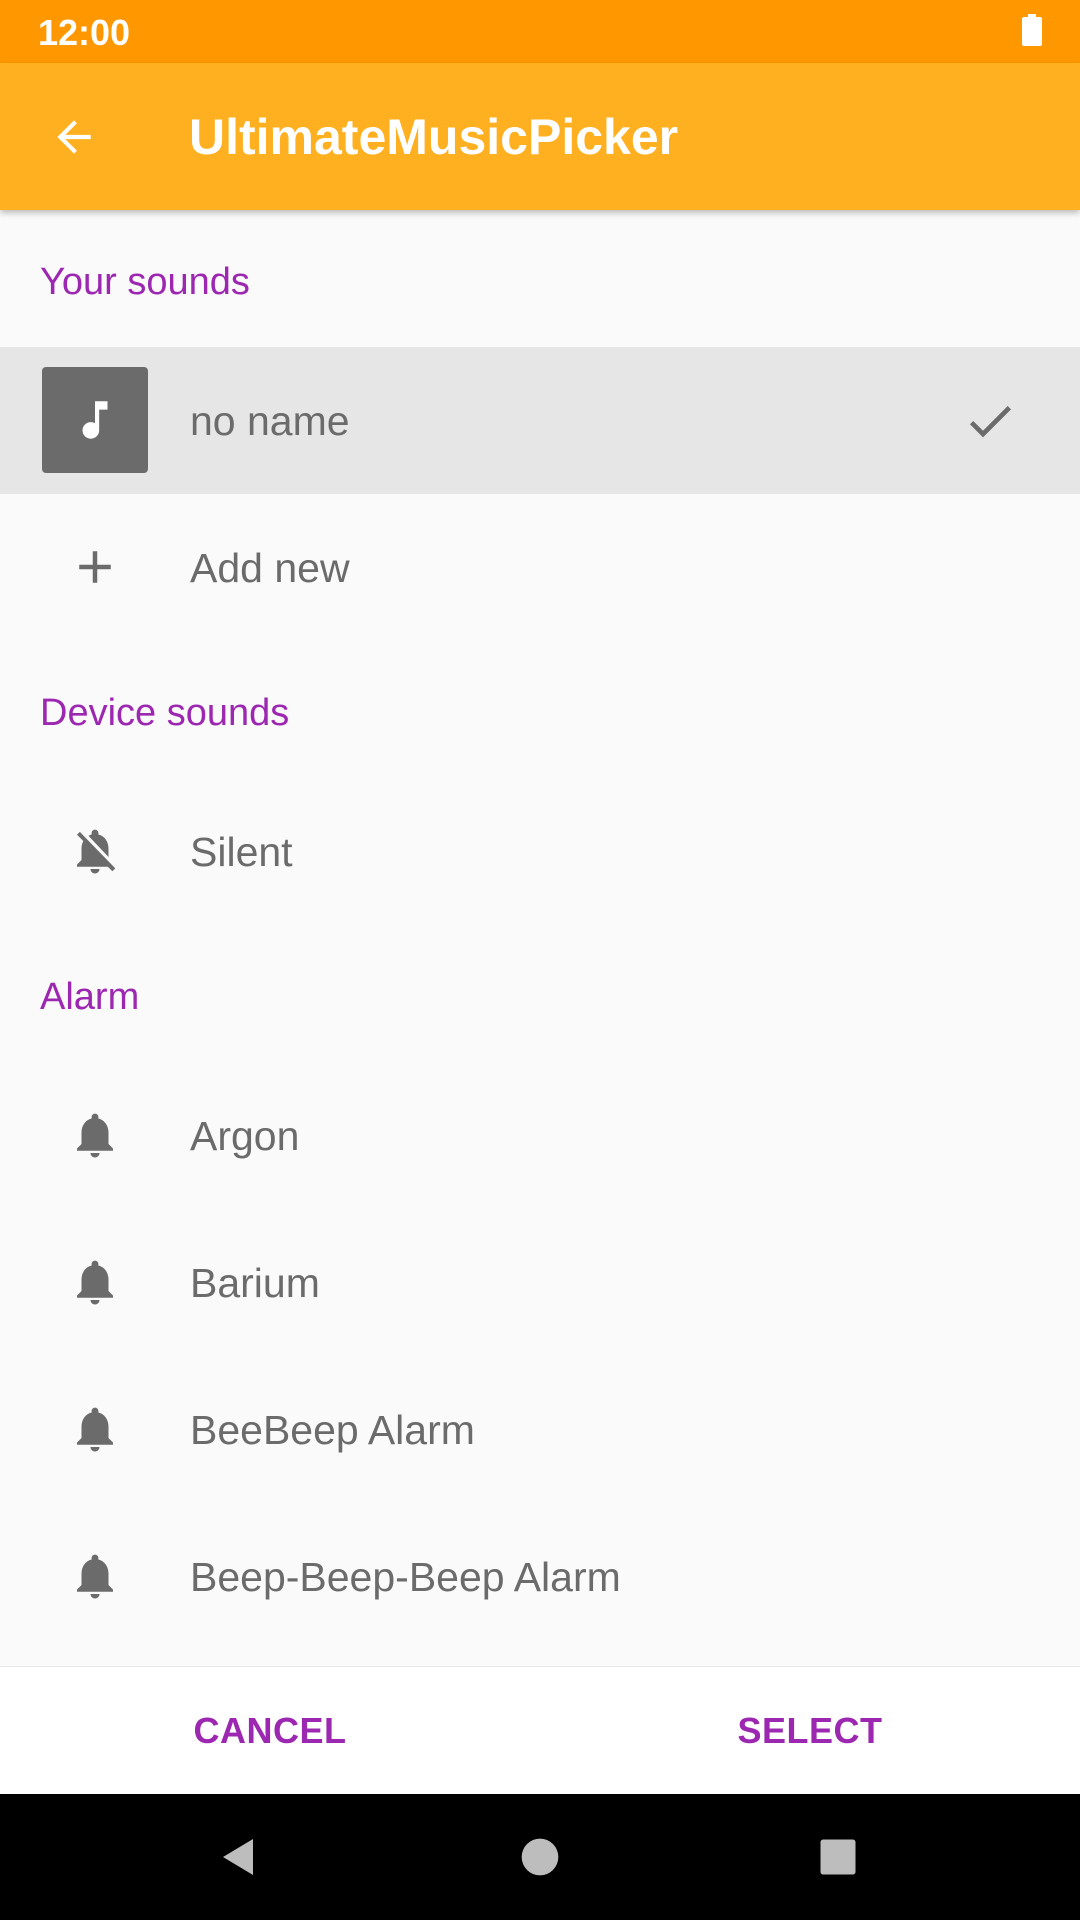 The image size is (1080, 1920). What do you see at coordinates (540, 31) in the screenshot?
I see `status-bar: 12:00` at bounding box center [540, 31].